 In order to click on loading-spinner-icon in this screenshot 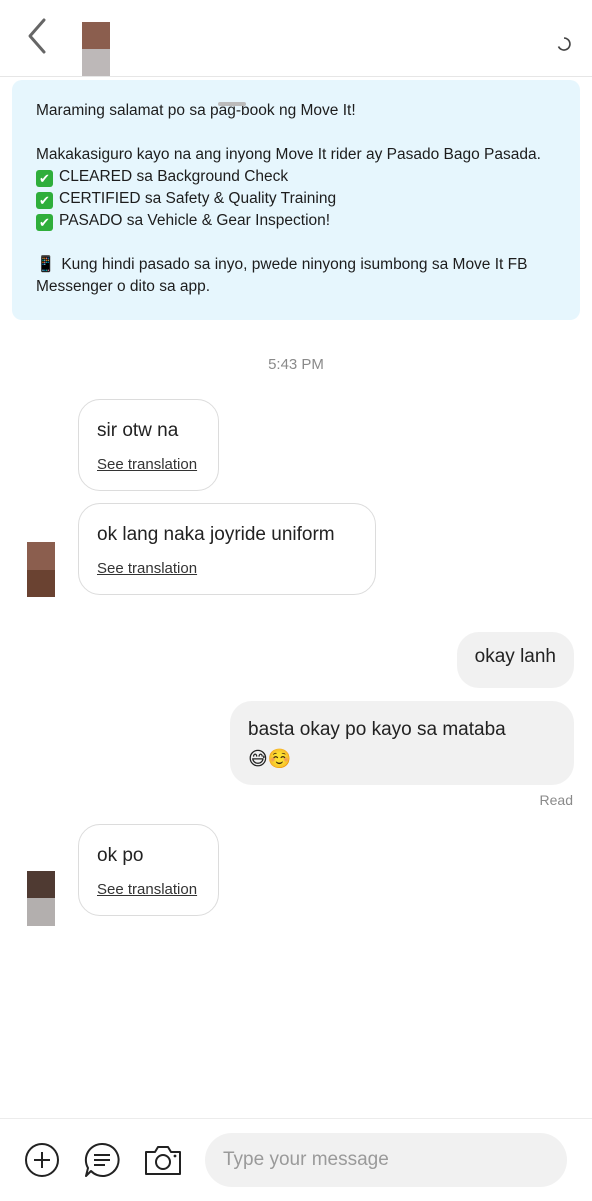, I will do `click(564, 44)`.